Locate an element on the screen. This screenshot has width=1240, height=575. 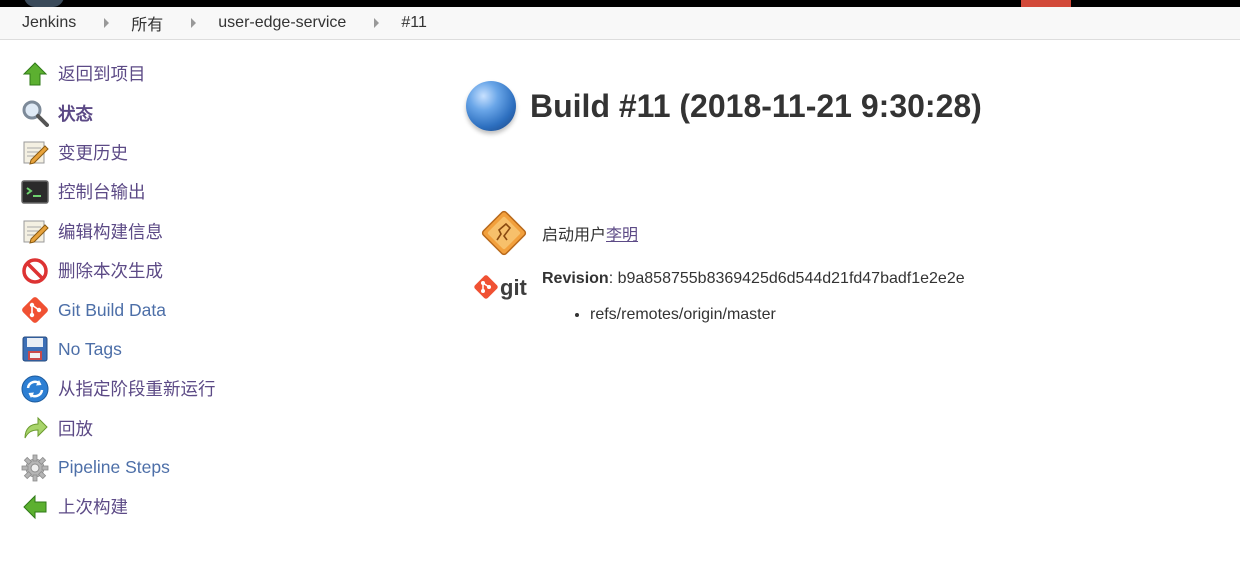
sidebar-item-label: 编辑构建信息 is located at coordinates (110, 231).